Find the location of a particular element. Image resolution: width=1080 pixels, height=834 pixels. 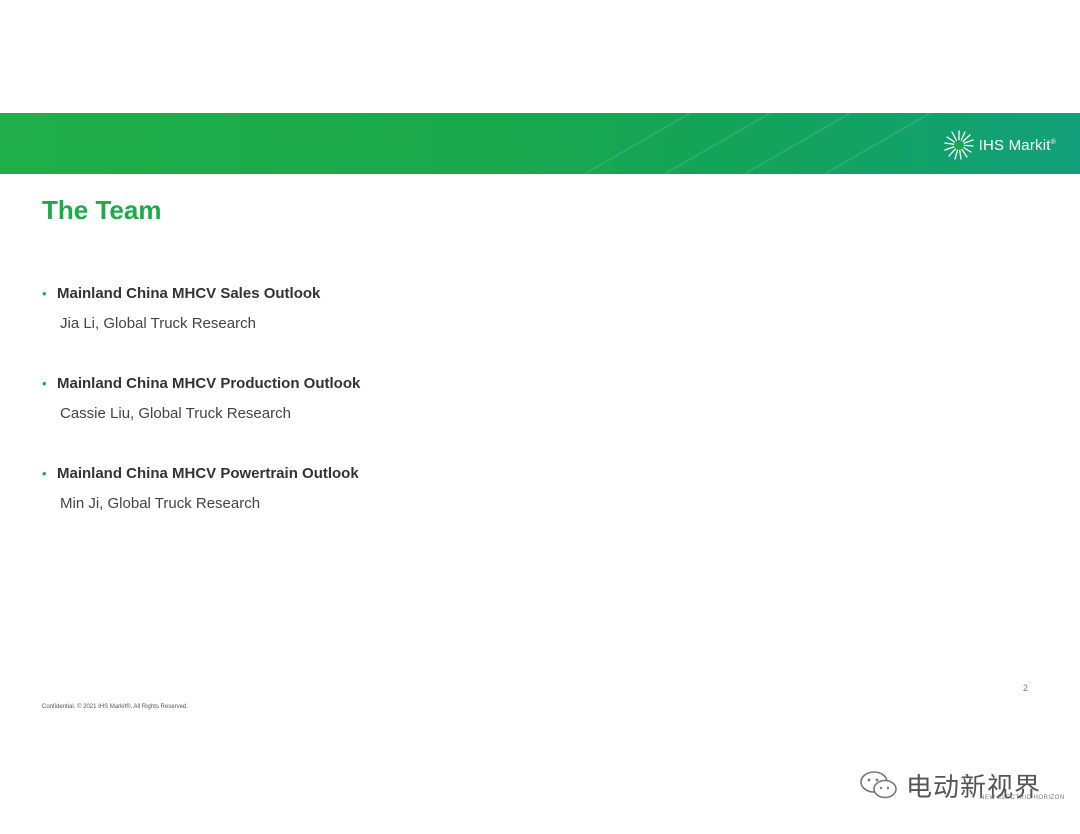

header-banner is located at coordinates (540, 143).